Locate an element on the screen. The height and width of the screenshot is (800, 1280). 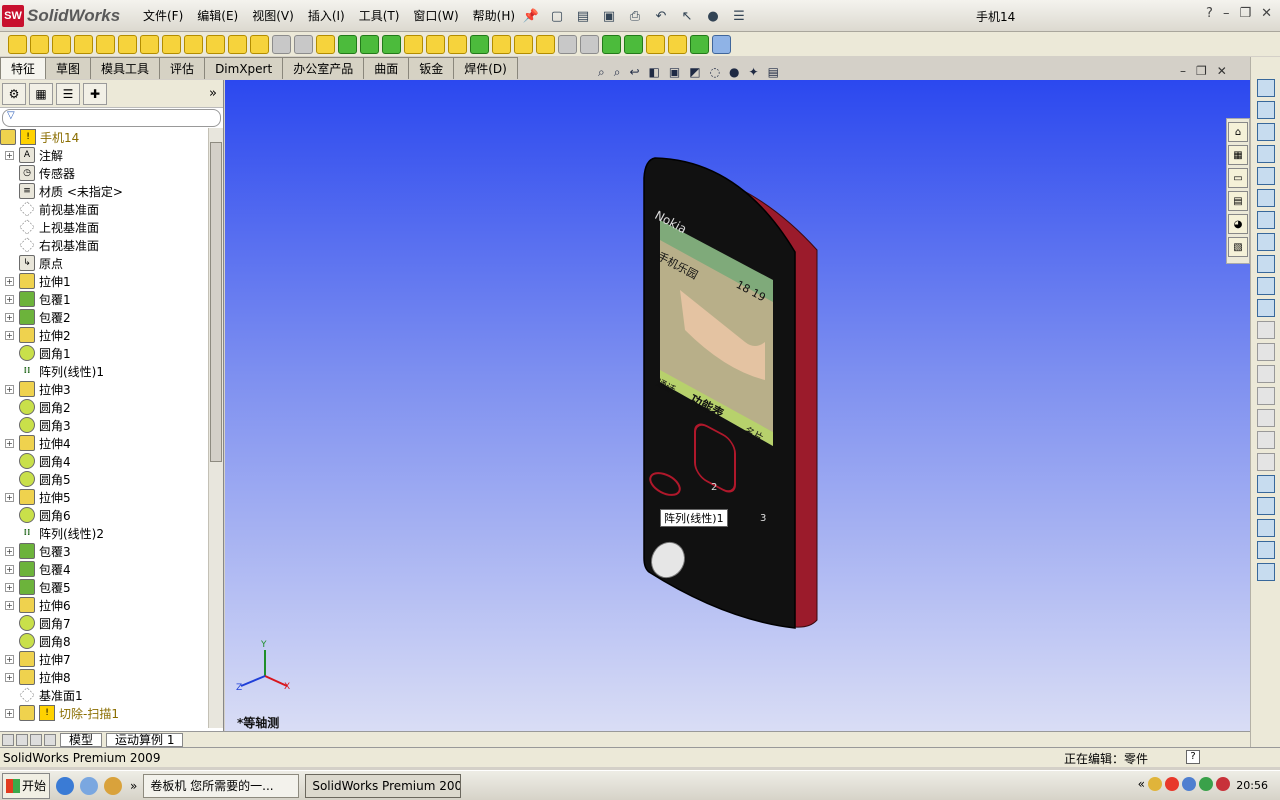
menu-view: 视图(V) is located at coordinates (273, 15).